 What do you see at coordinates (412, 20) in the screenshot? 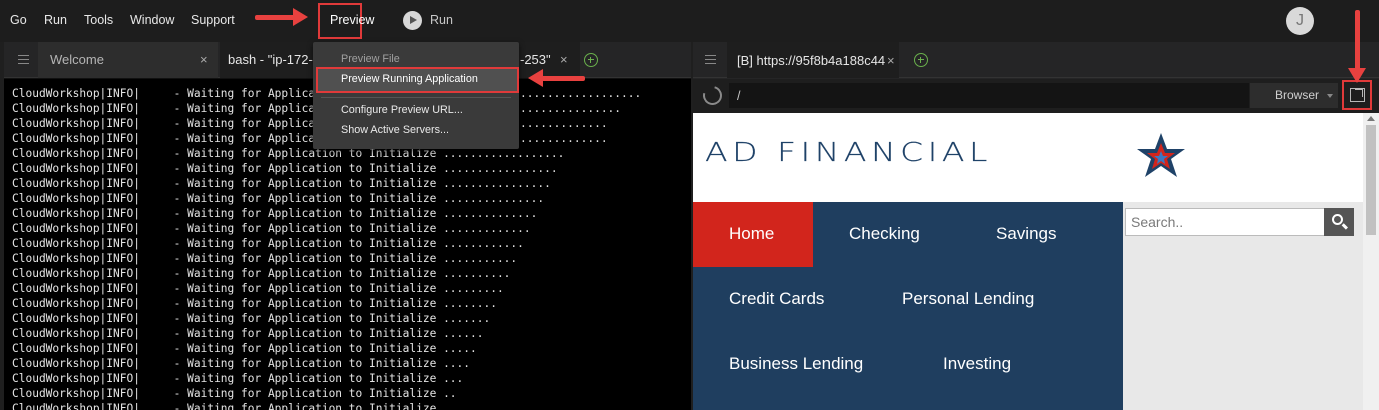
I see `play-icon` at bounding box center [412, 20].